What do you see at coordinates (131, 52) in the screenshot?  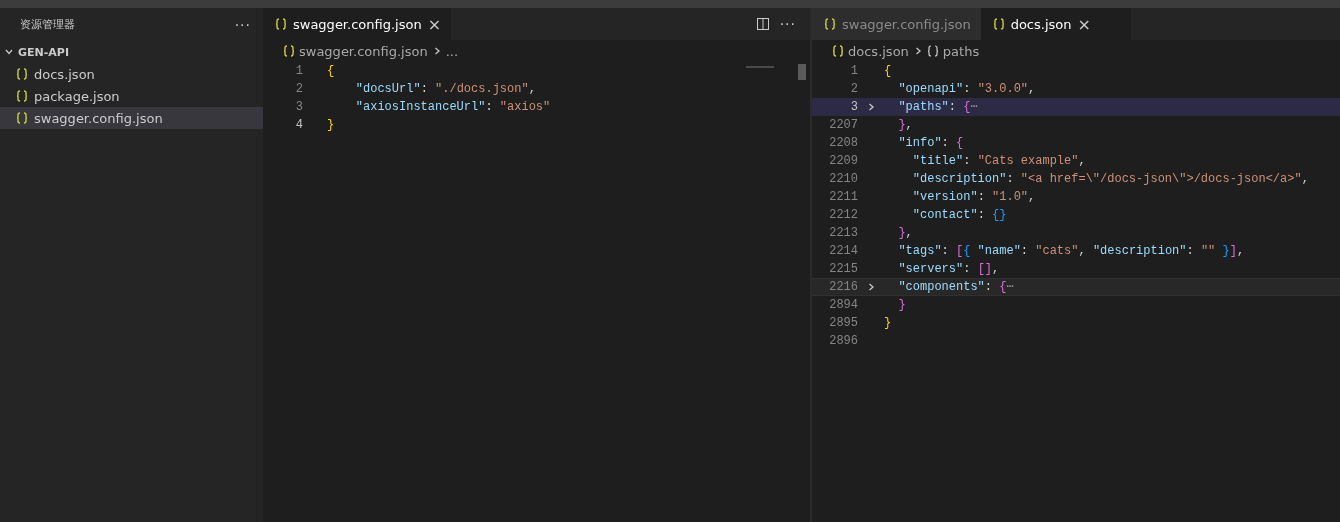 I see `folder-item: GEN-API` at bounding box center [131, 52].